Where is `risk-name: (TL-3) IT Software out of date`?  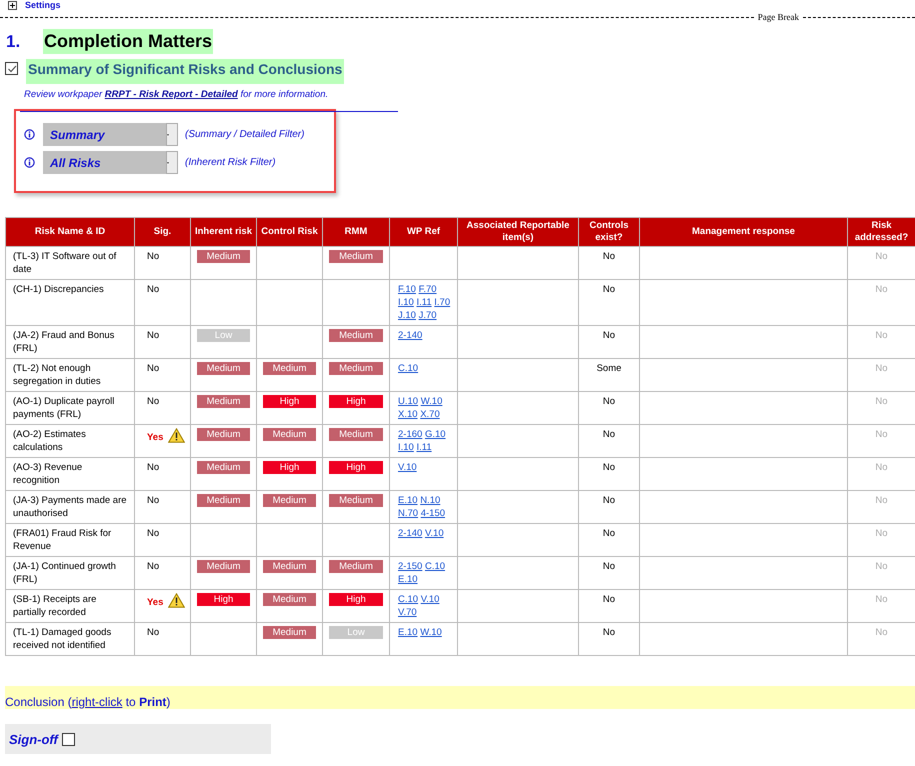
risk-name: (TL-3) IT Software out of date is located at coordinates (64, 263).